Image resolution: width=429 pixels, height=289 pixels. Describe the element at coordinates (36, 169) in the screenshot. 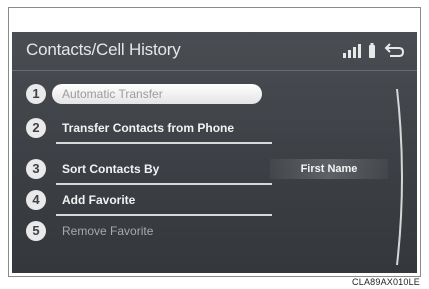

I see `menu-number-badge: 3` at that location.